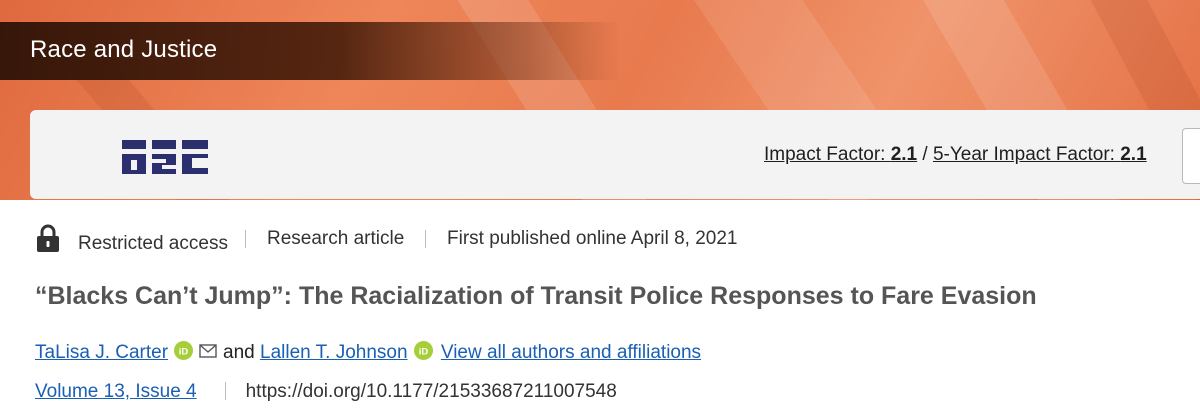  What do you see at coordinates (571, 352) in the screenshot?
I see `view-all-authors-link: View all authors and affiliations` at bounding box center [571, 352].